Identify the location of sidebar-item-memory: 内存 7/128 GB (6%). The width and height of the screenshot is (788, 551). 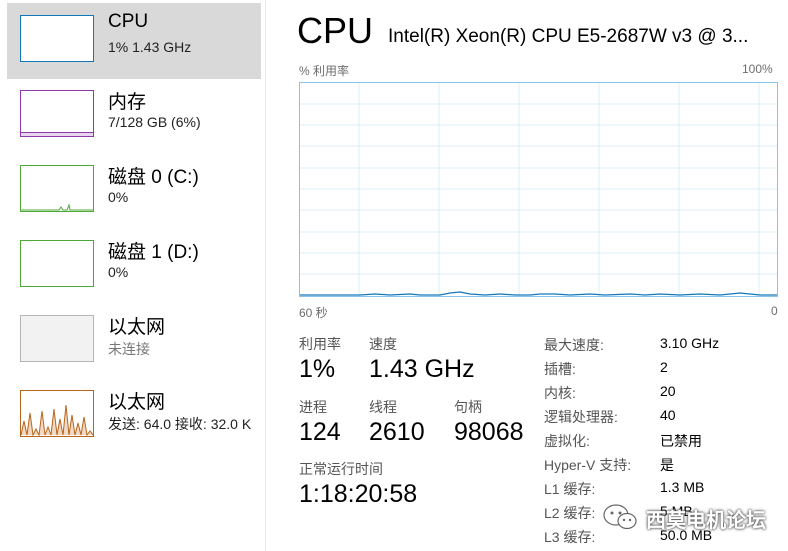
(134, 117).